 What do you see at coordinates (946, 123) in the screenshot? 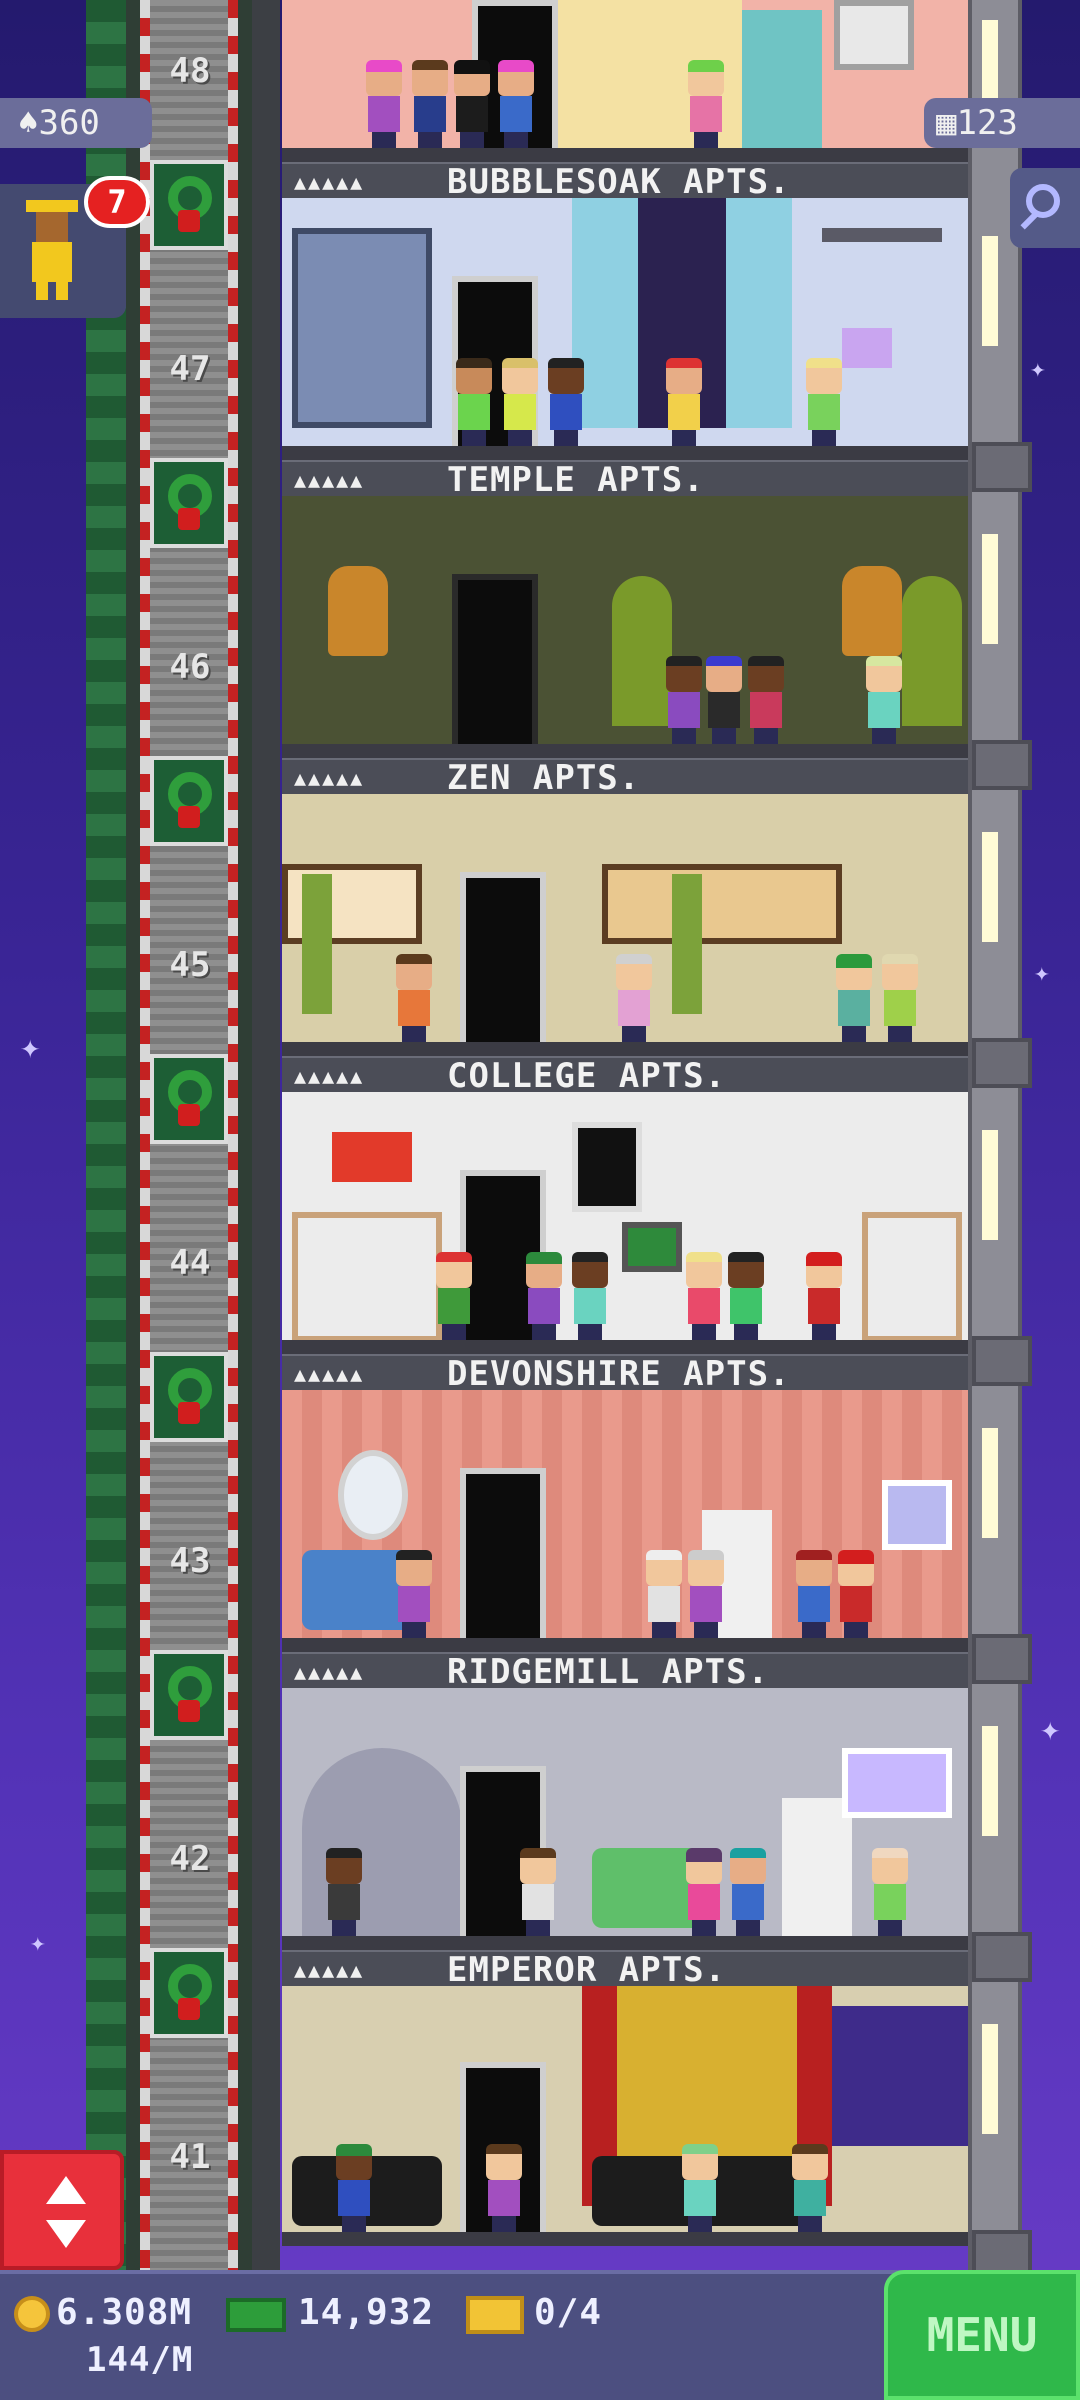
I see `building-icon: ▦` at bounding box center [946, 123].